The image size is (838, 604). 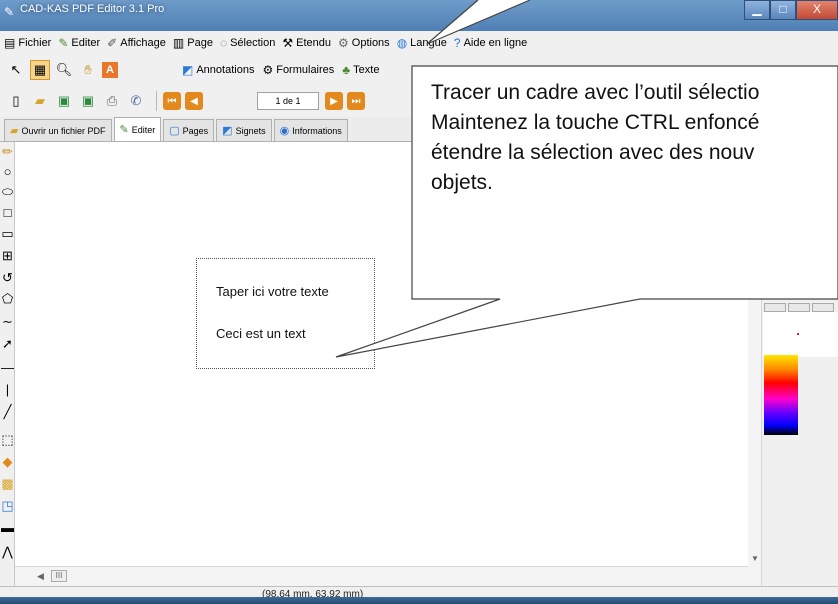 I want to click on text-tool-icon: A, so click(x=110, y=70).